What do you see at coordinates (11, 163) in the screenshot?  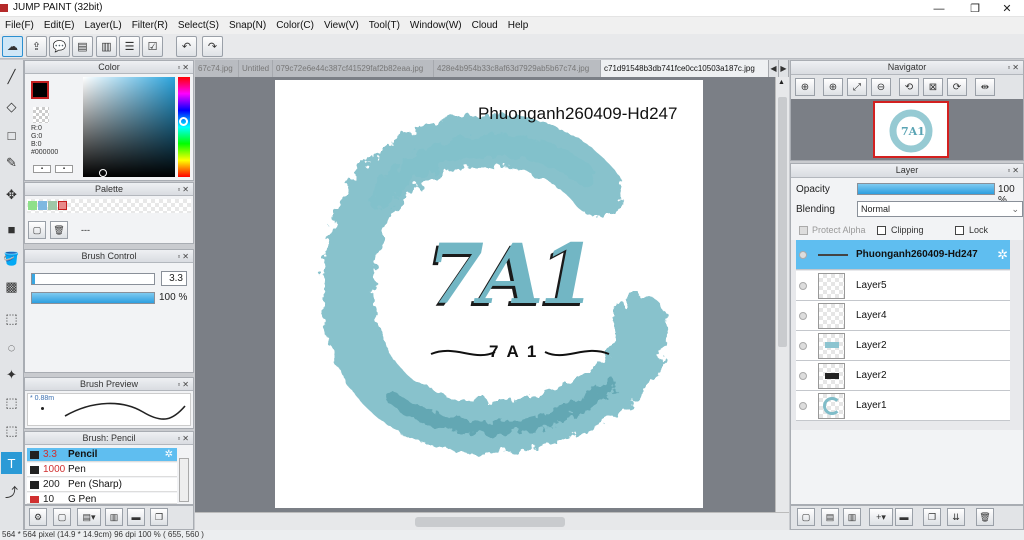 I see `pen-tool-icon: ✎` at bounding box center [11, 163].